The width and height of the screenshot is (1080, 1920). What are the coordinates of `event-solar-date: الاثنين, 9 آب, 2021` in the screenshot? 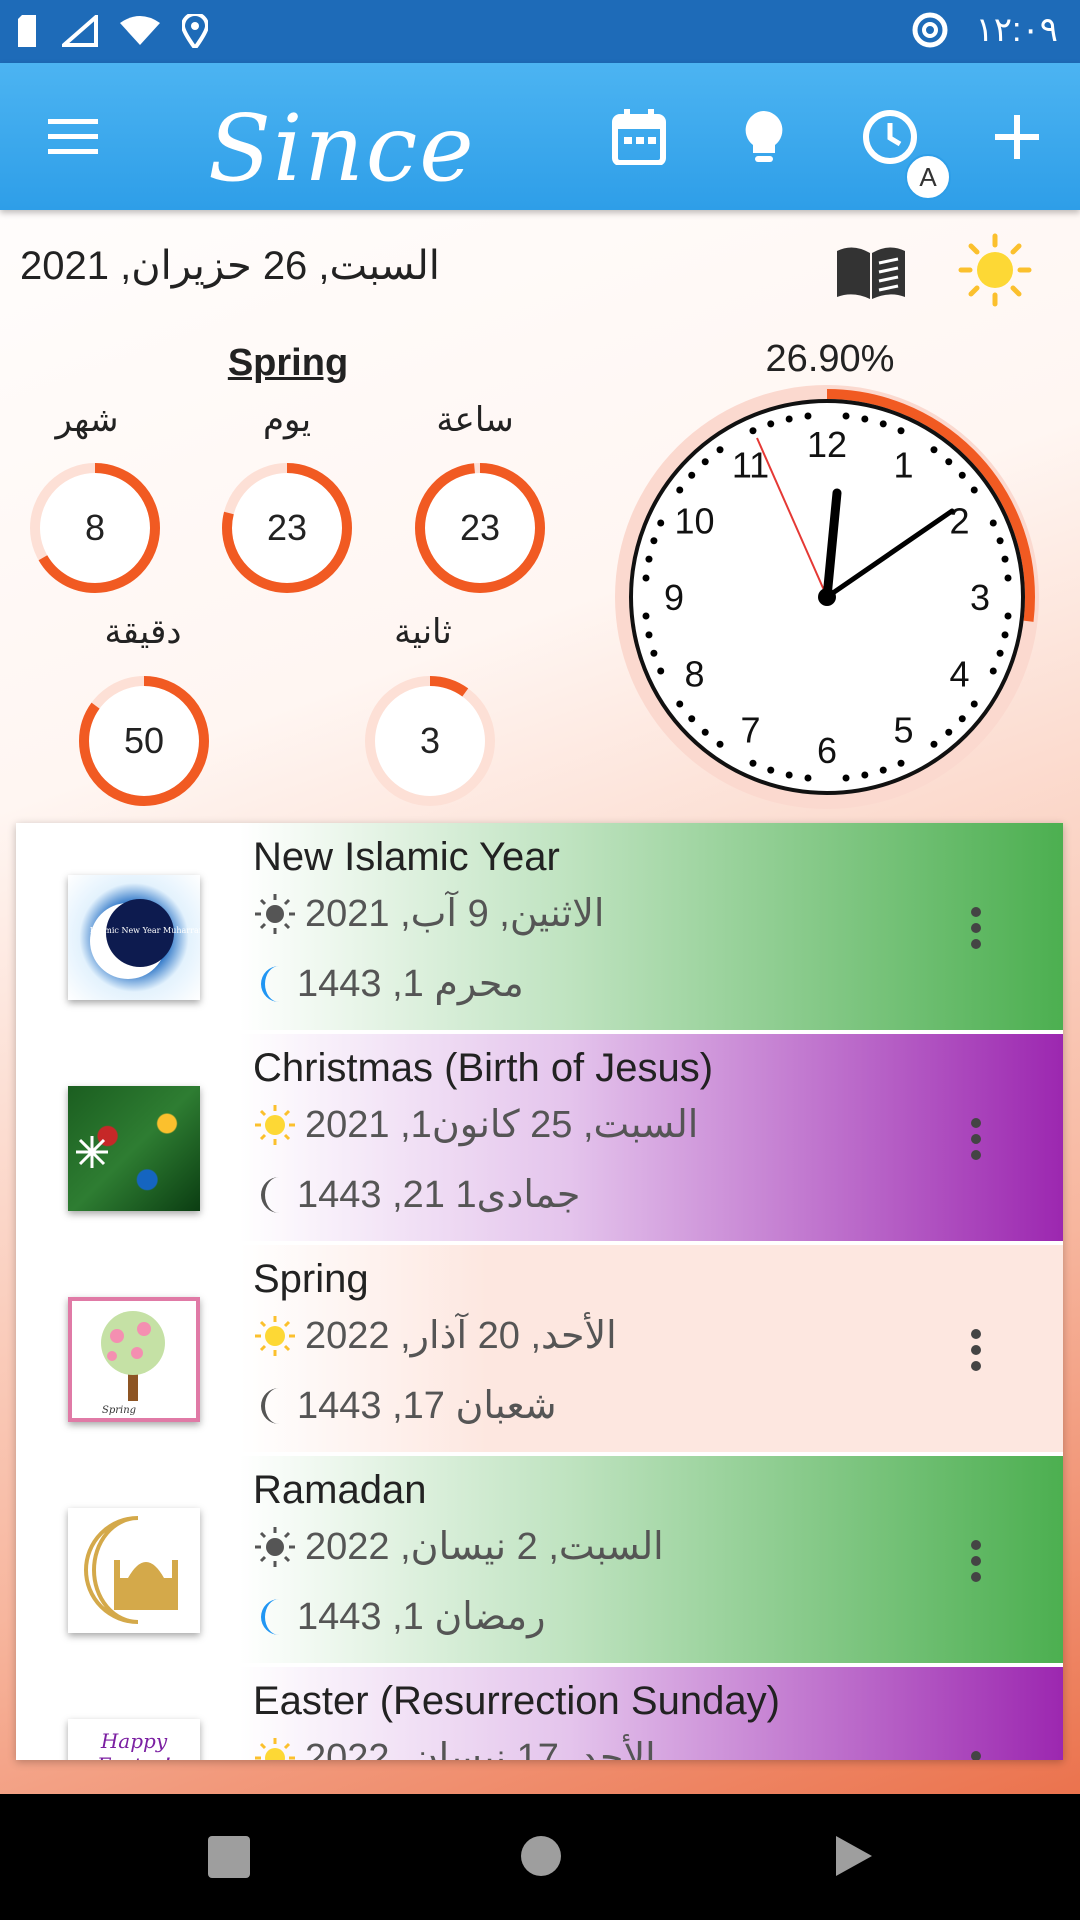 It's located at (428, 913).